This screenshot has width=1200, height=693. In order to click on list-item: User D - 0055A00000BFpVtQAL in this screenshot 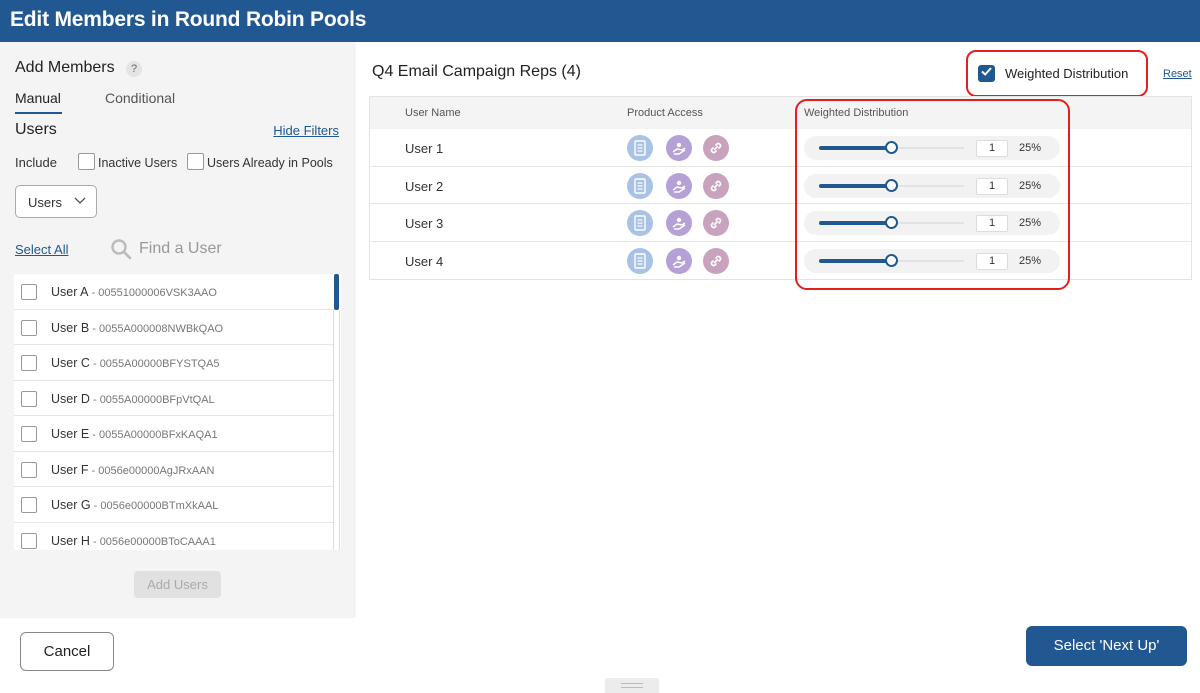, I will do `click(174, 398)`.